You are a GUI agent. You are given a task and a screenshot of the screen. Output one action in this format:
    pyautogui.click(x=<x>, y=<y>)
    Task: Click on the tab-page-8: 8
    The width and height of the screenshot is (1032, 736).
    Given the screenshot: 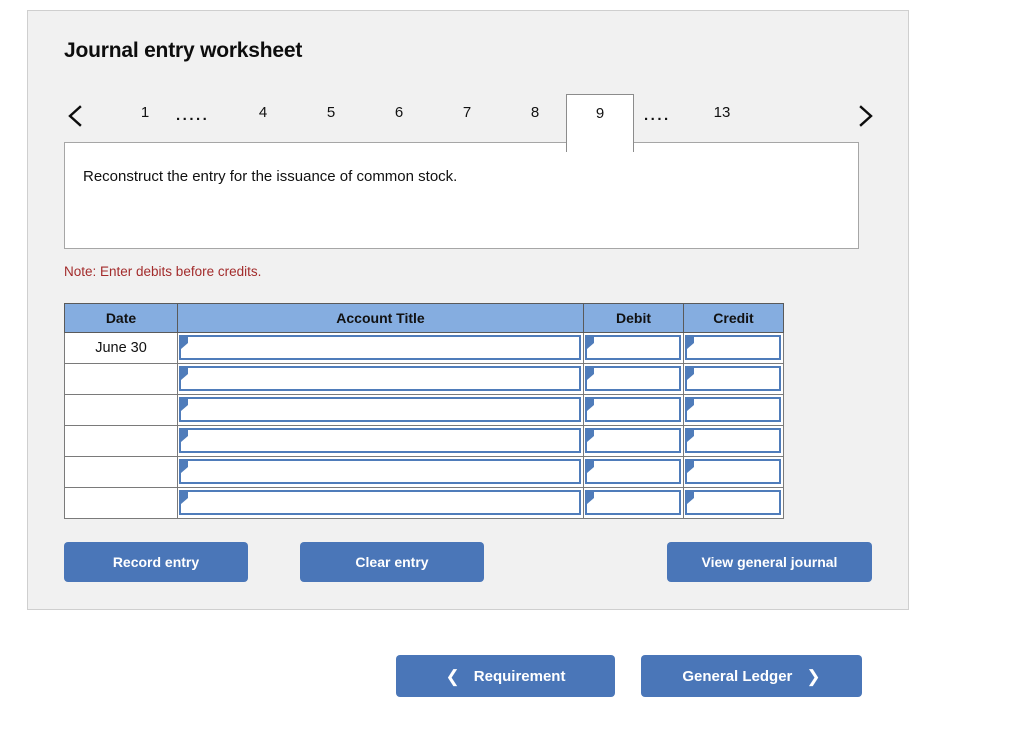 What is the action you would take?
    pyautogui.click(x=535, y=112)
    